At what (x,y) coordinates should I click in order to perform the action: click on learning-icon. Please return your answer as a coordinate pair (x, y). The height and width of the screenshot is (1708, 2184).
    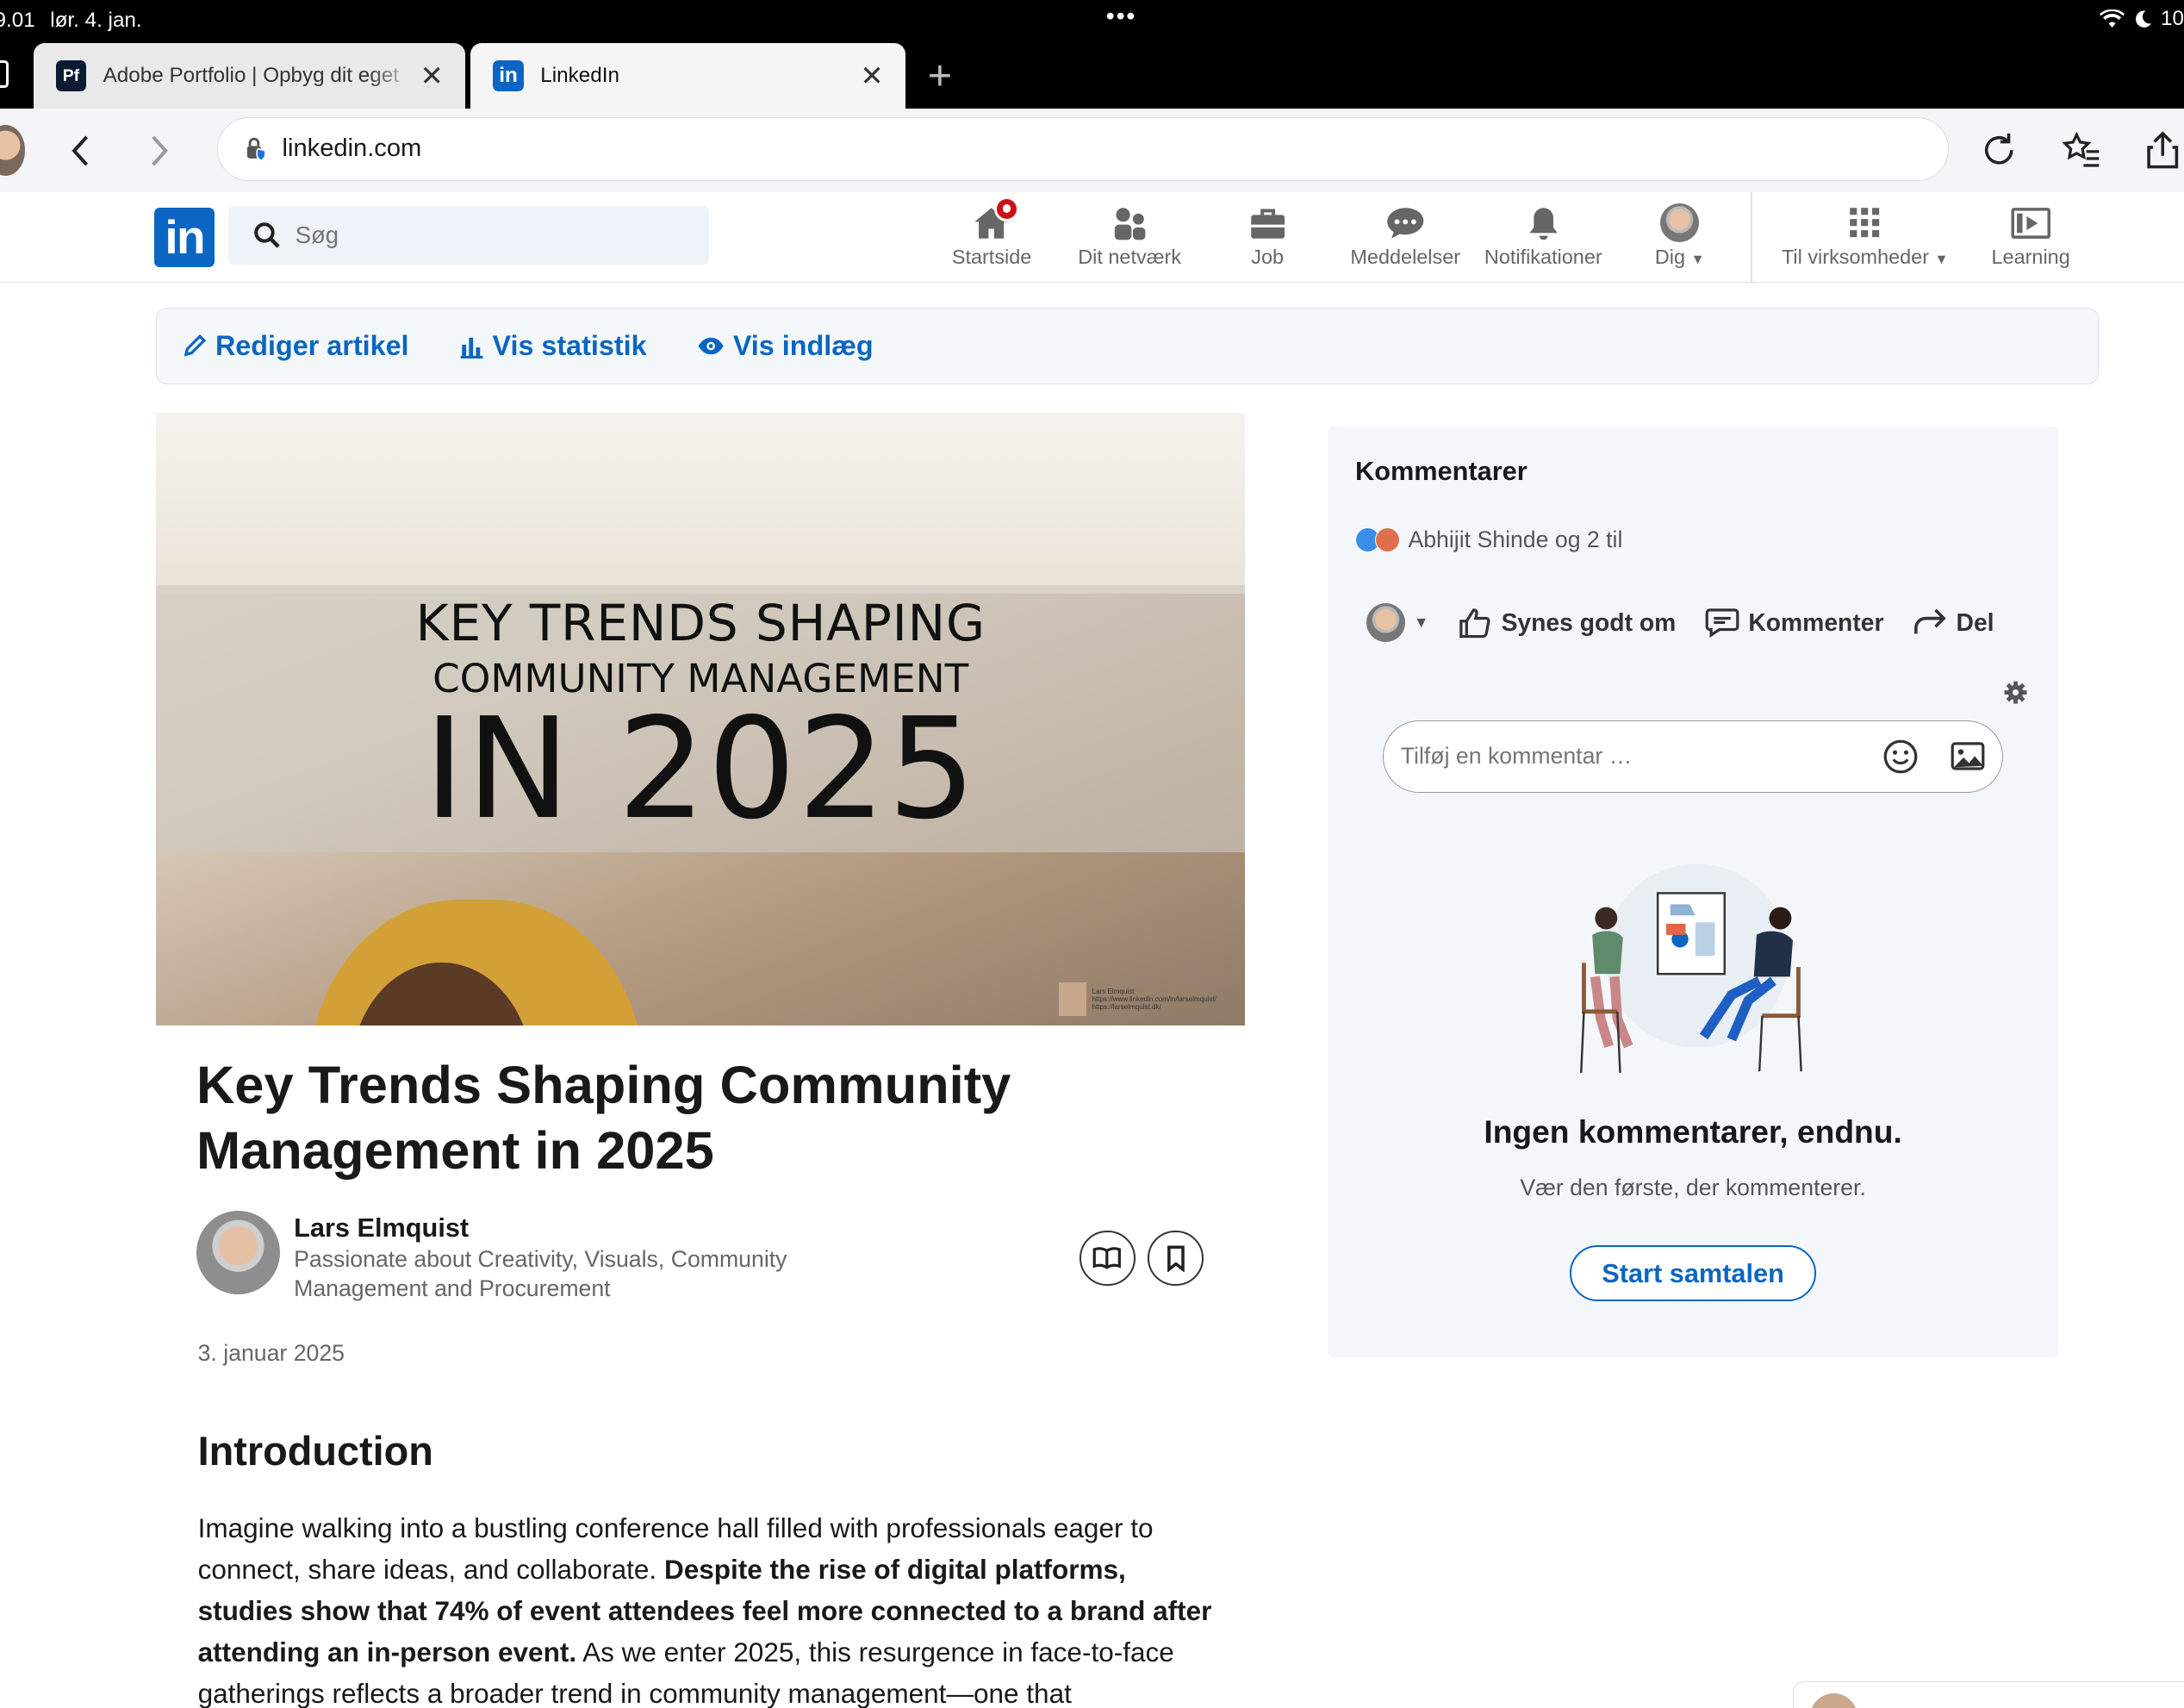
    Looking at the image, I should click on (2031, 223).